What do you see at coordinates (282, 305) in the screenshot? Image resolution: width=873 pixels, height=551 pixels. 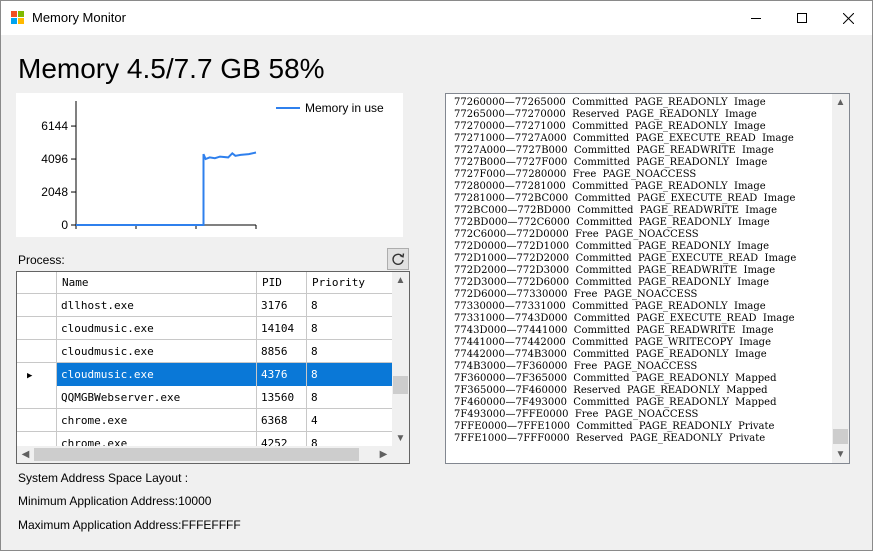 I see `process-pid-cell: 3176` at bounding box center [282, 305].